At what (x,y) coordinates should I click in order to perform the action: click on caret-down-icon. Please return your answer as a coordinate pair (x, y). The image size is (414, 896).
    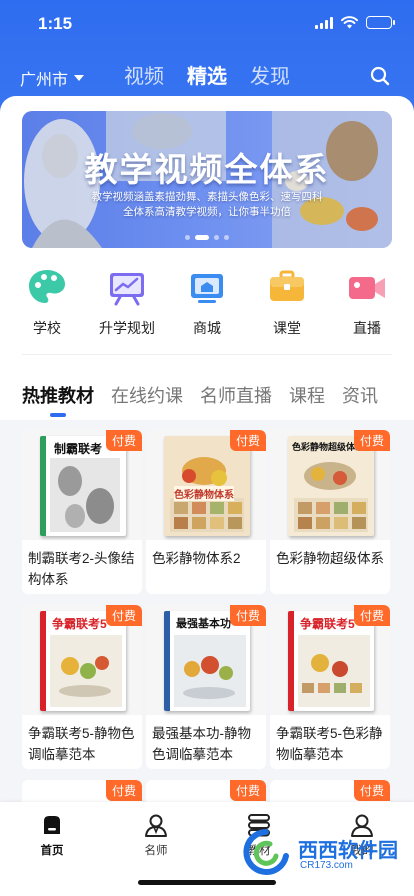
    Looking at the image, I should click on (79, 78).